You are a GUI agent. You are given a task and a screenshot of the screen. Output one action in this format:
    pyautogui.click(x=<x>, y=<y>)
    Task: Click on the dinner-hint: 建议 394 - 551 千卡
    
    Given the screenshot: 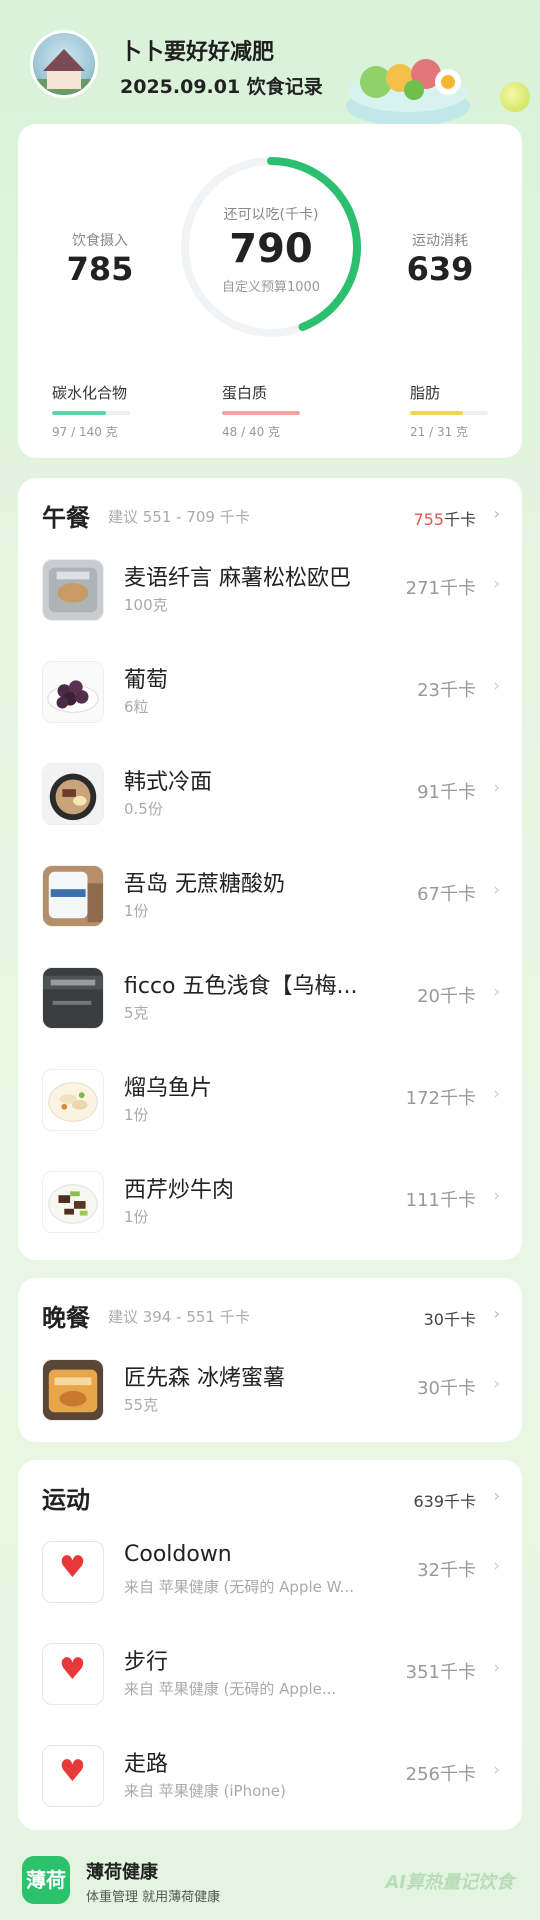 What is the action you would take?
    pyautogui.click(x=179, y=1317)
    